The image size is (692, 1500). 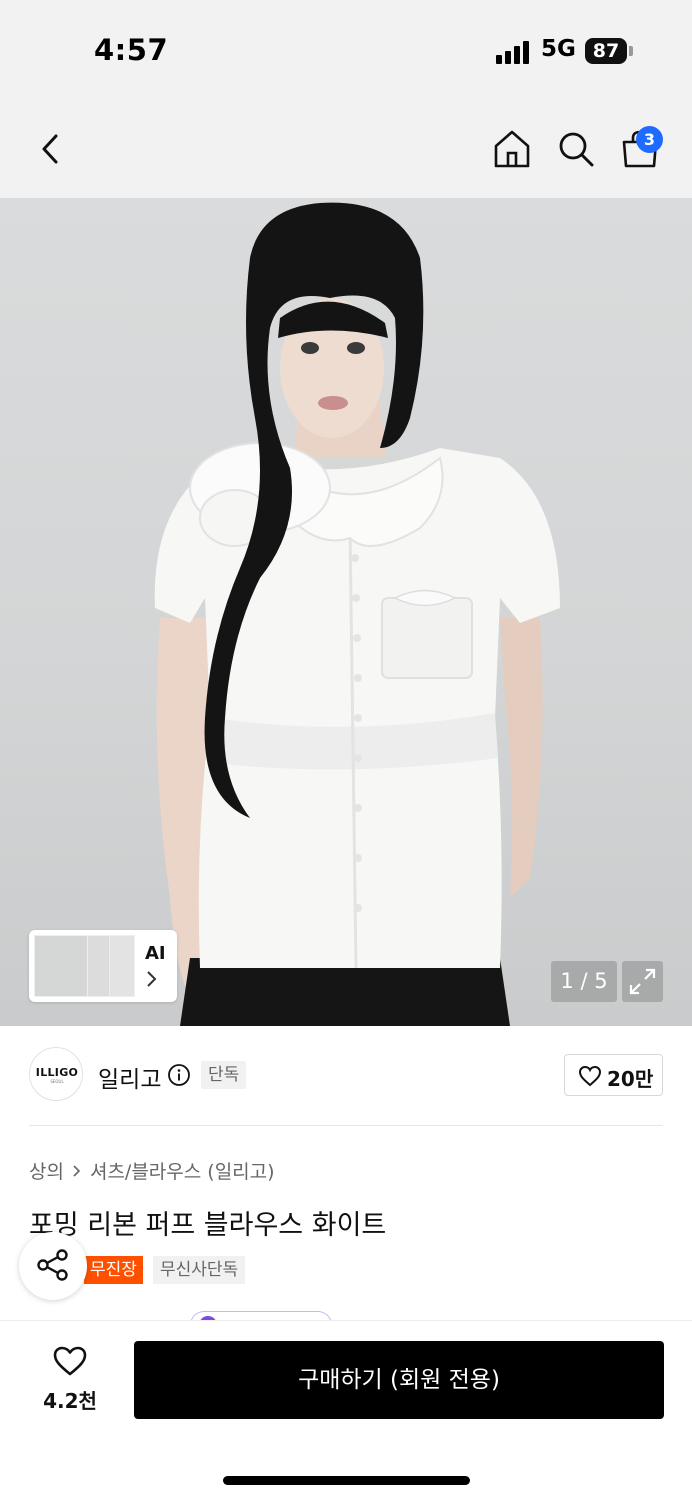 What do you see at coordinates (70, 1380) in the screenshot?
I see `wishlist-button: 4.2천` at bounding box center [70, 1380].